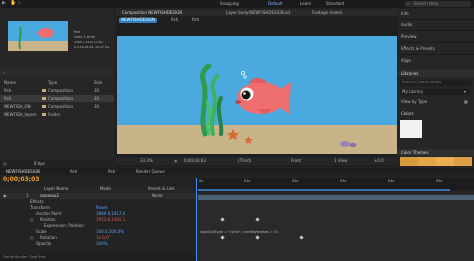 Image resolution: width=474 pixels, height=261 pixels. Describe the element at coordinates (244, 161) in the screenshot. I see `resolution-dropdown: (Third)` at that location.